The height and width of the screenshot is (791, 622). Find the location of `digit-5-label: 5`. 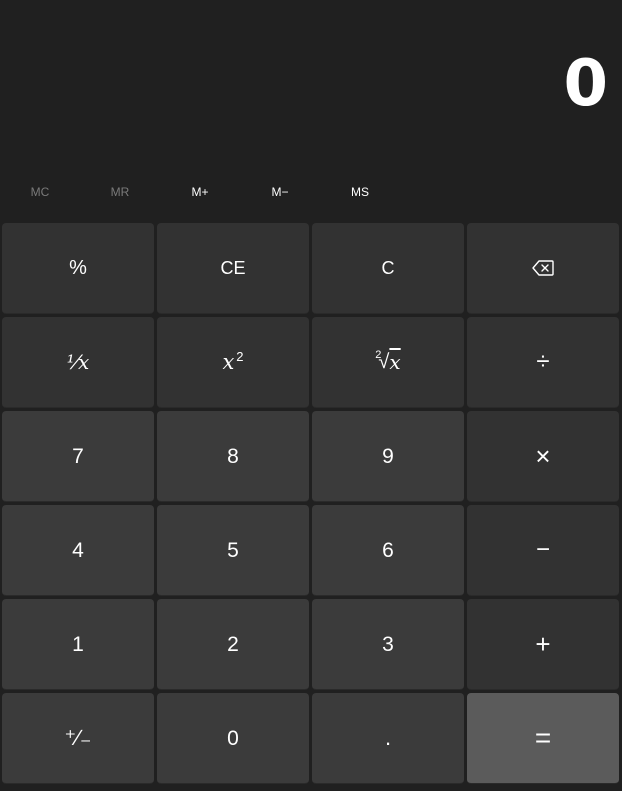

digit-5-label: 5 is located at coordinates (233, 550).